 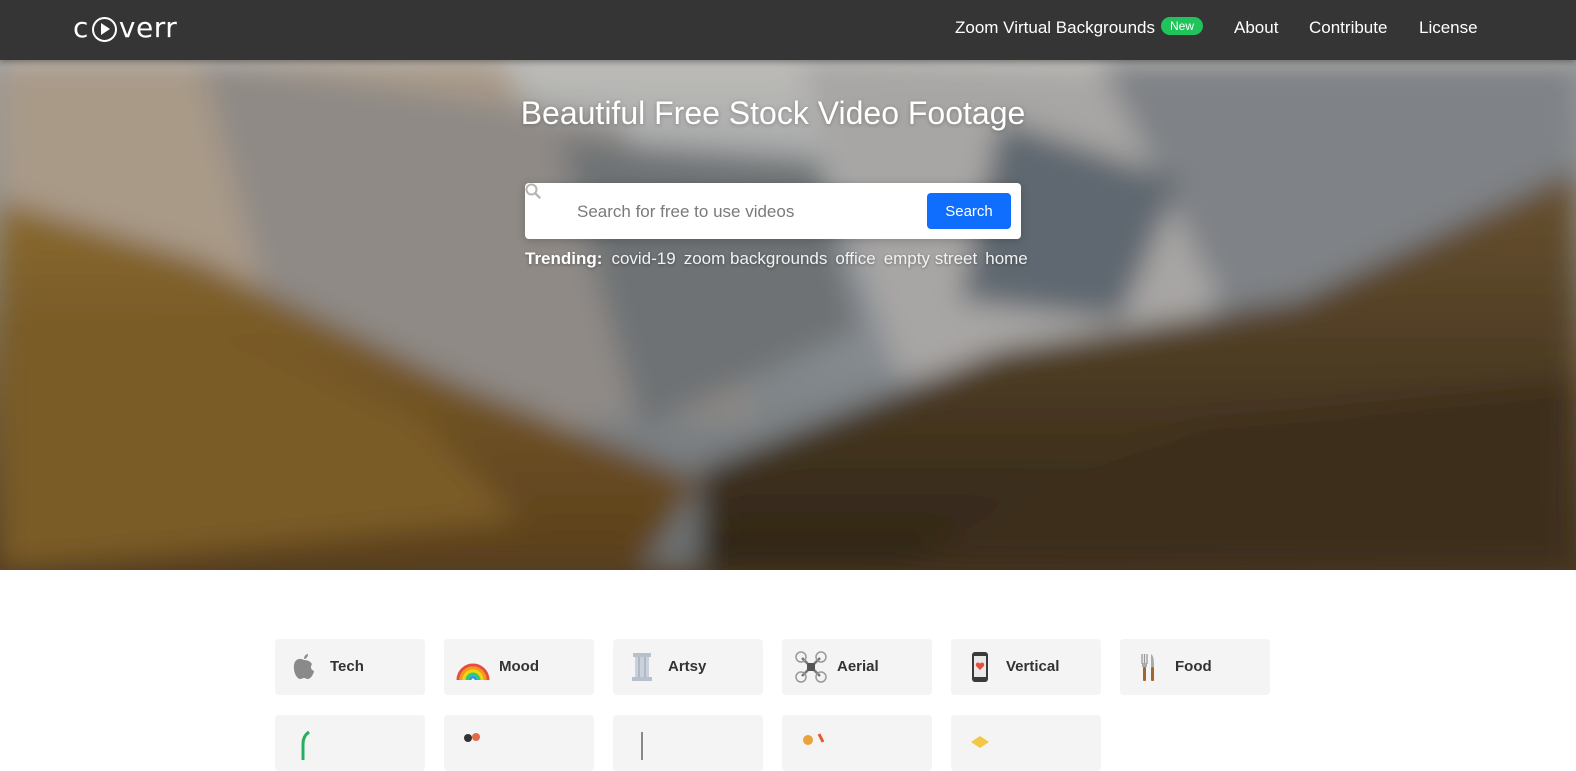 I want to click on category-food: Food, so click(x=1195, y=667).